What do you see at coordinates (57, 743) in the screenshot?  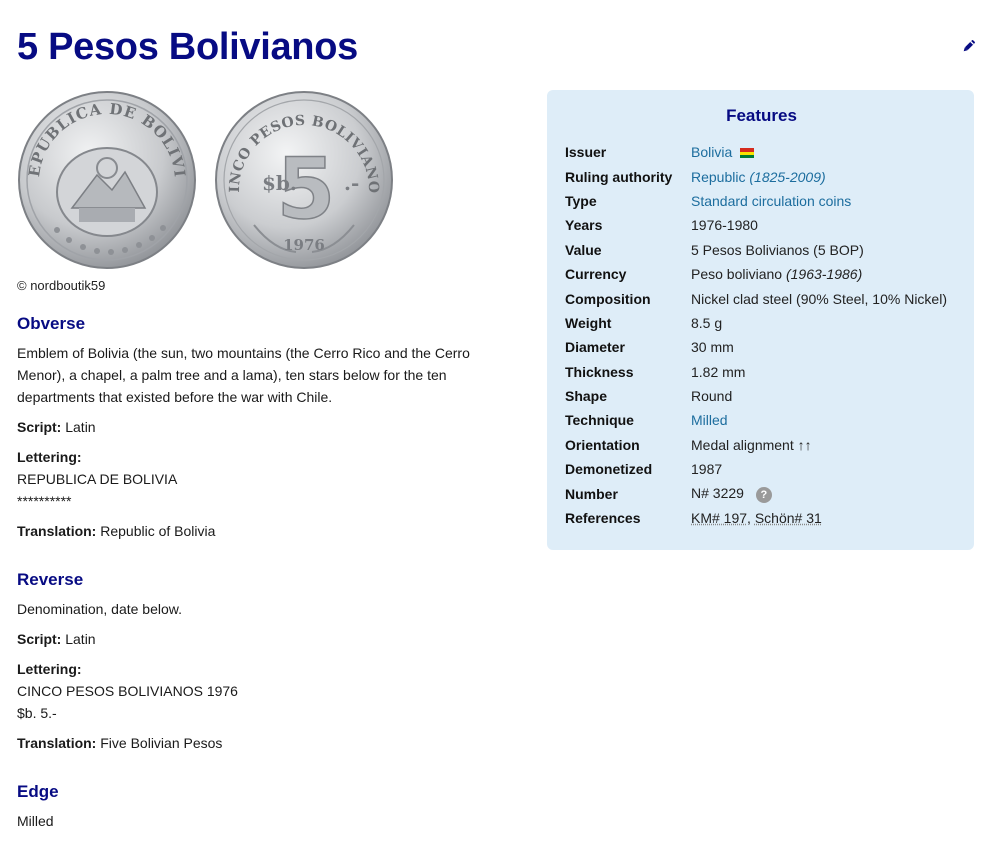 I see `reverse-translation-label: Translation:` at bounding box center [57, 743].